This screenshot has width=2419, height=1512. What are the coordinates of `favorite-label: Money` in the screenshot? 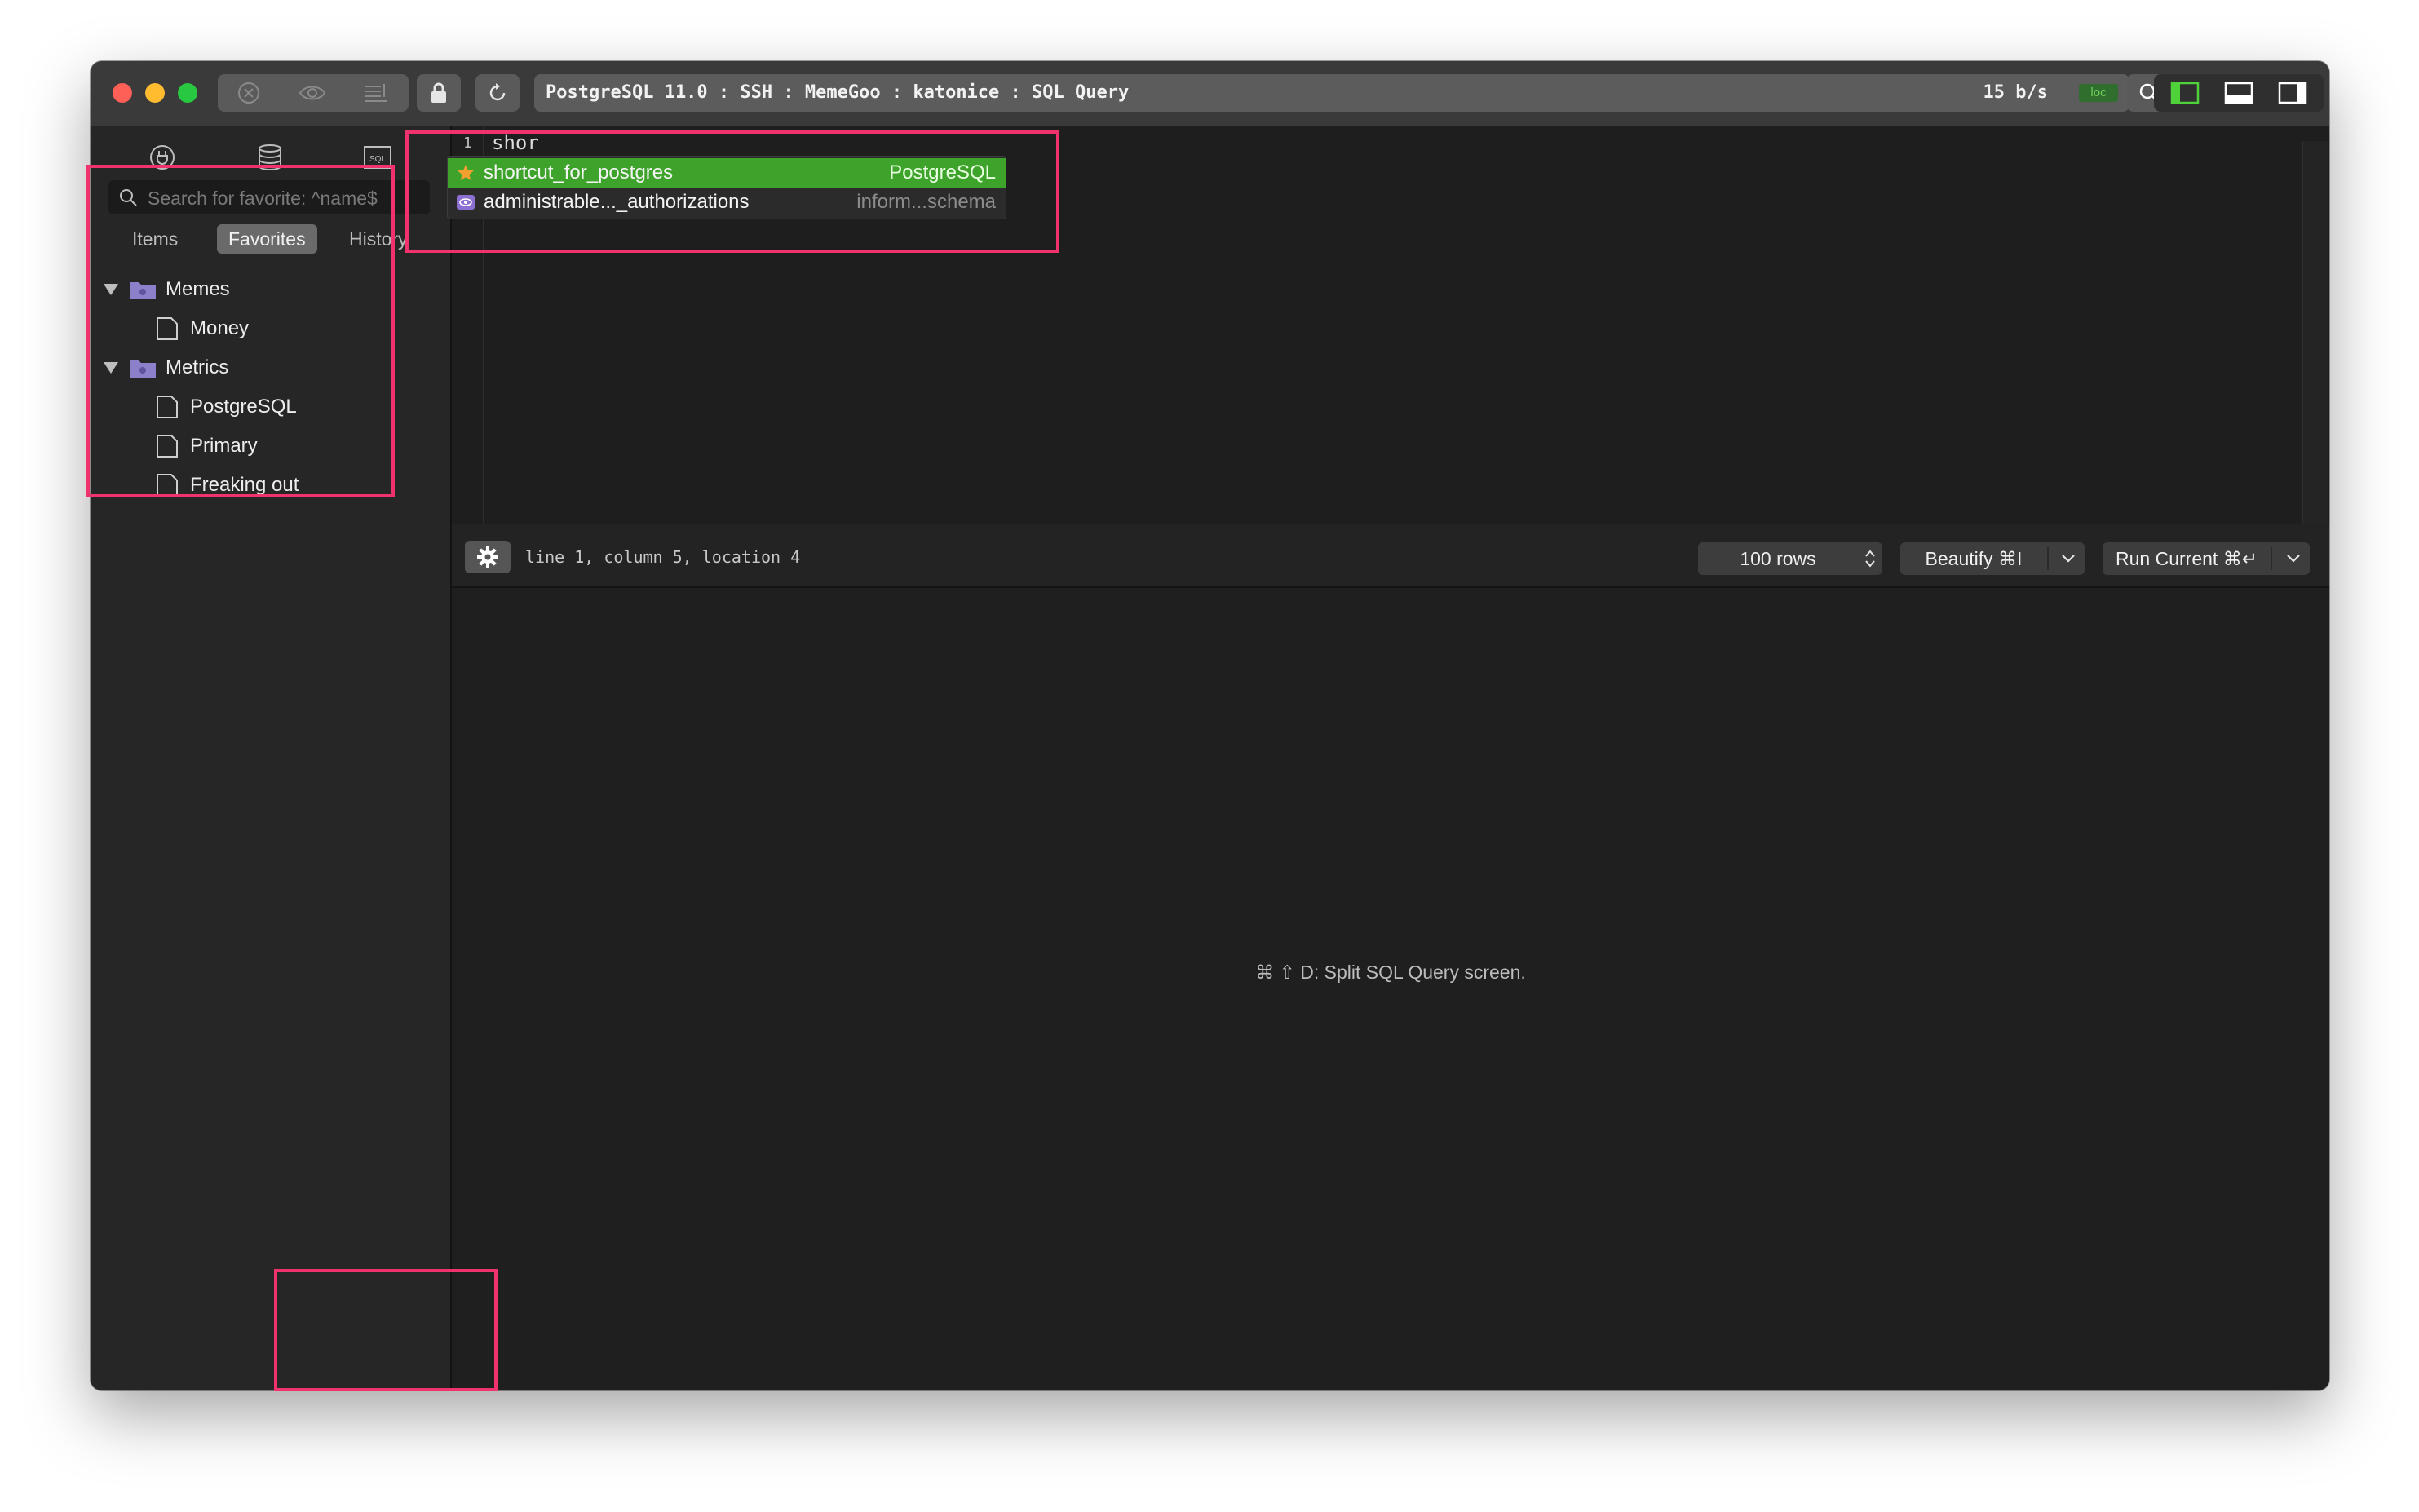 It's located at (220, 328).